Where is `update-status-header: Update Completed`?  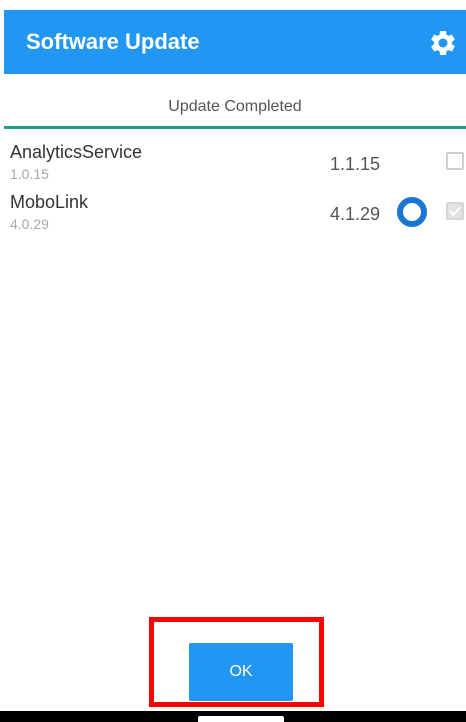 update-status-header: Update Completed is located at coordinates (235, 107).